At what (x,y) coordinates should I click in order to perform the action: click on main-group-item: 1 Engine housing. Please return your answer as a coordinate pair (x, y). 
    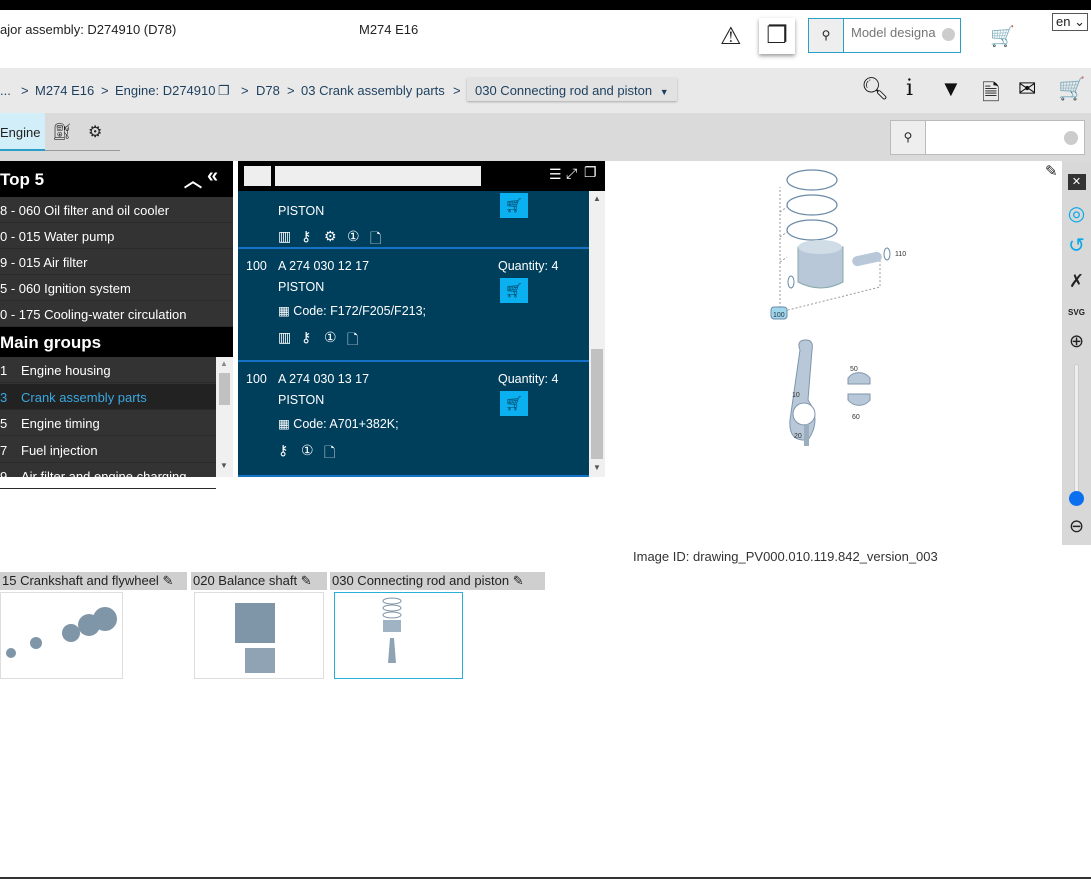
    Looking at the image, I should click on (108, 370).